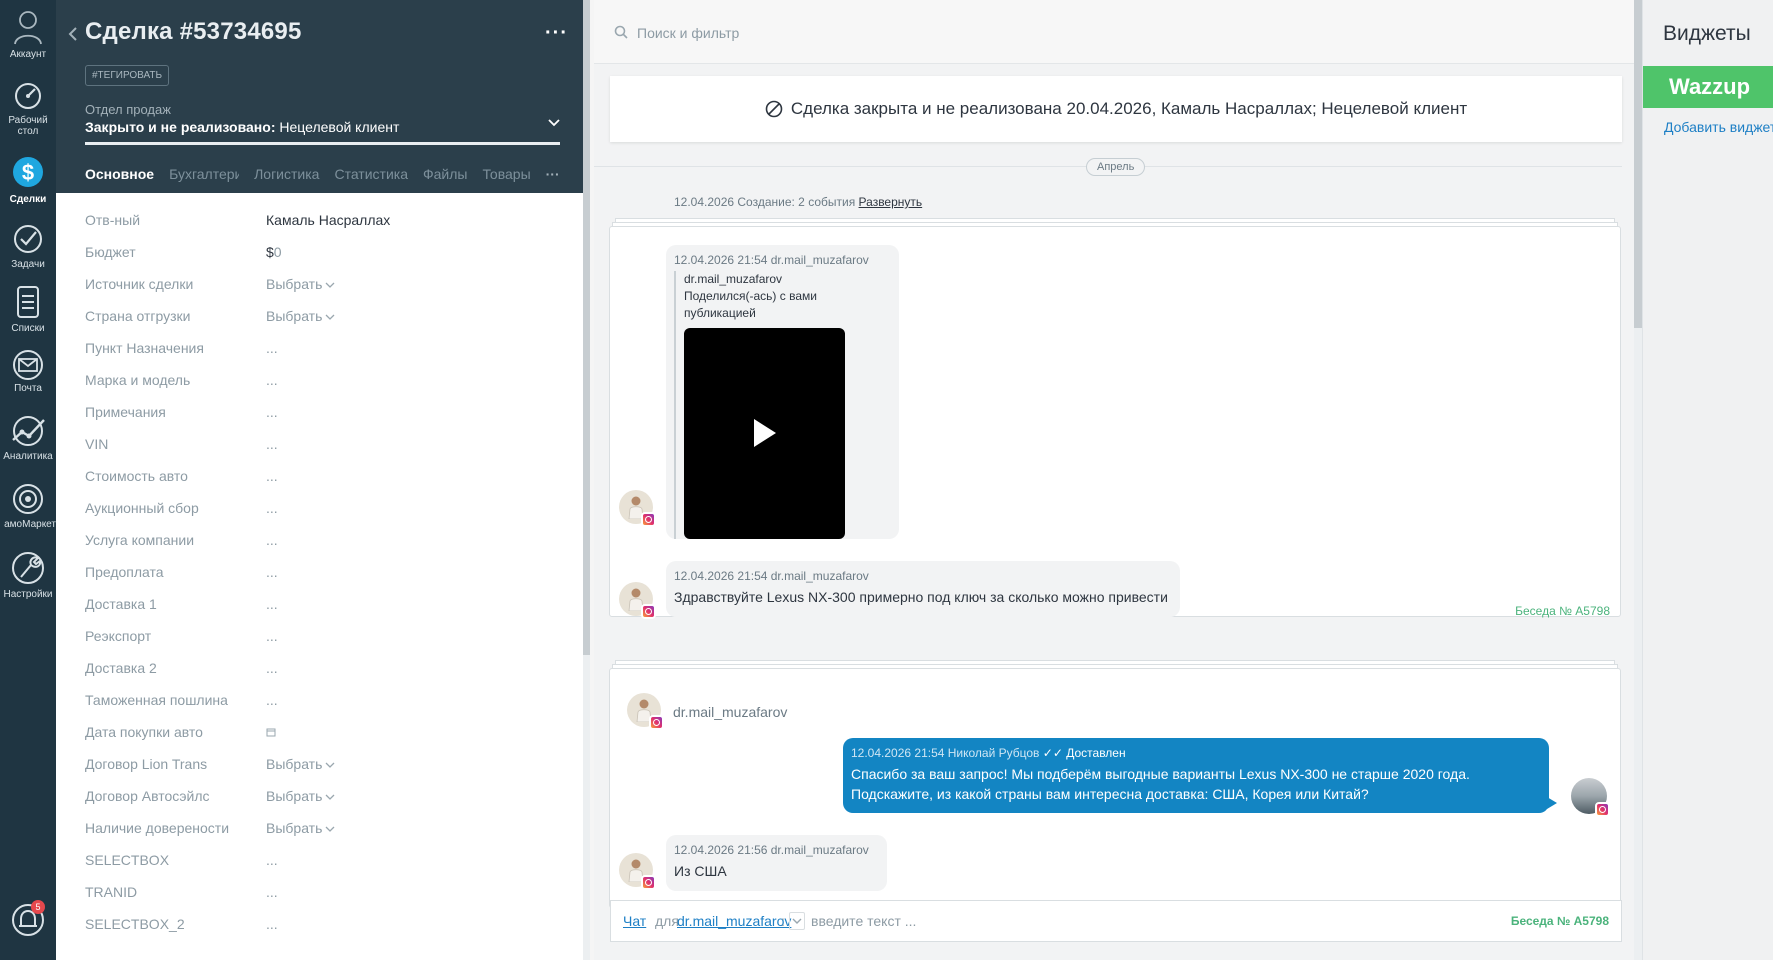  Describe the element at coordinates (286, 176) in the screenshot. I see `tab-logistics: Логистика` at that location.